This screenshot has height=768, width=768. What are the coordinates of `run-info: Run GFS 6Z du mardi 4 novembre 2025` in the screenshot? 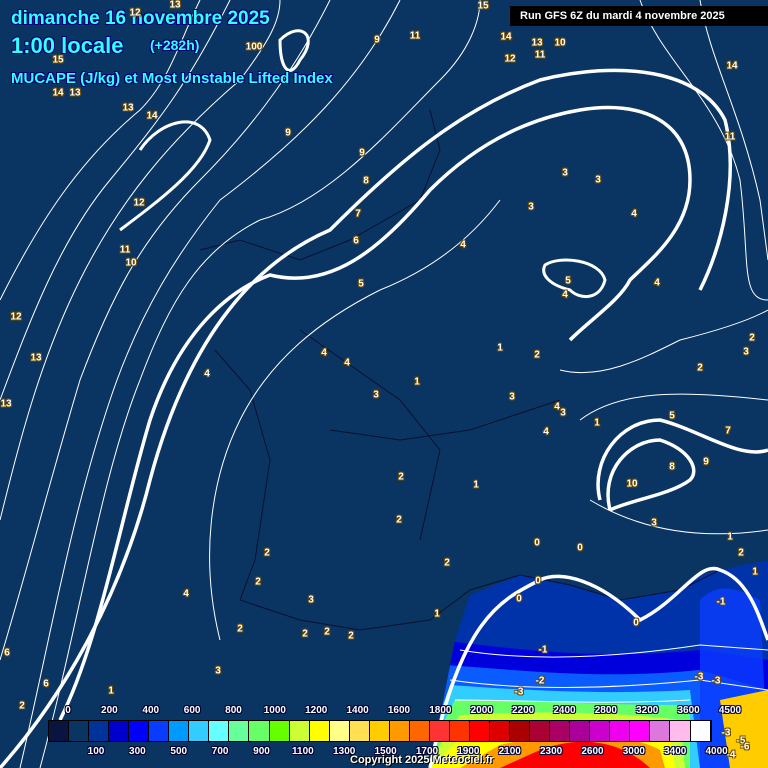 It's located at (639, 16).